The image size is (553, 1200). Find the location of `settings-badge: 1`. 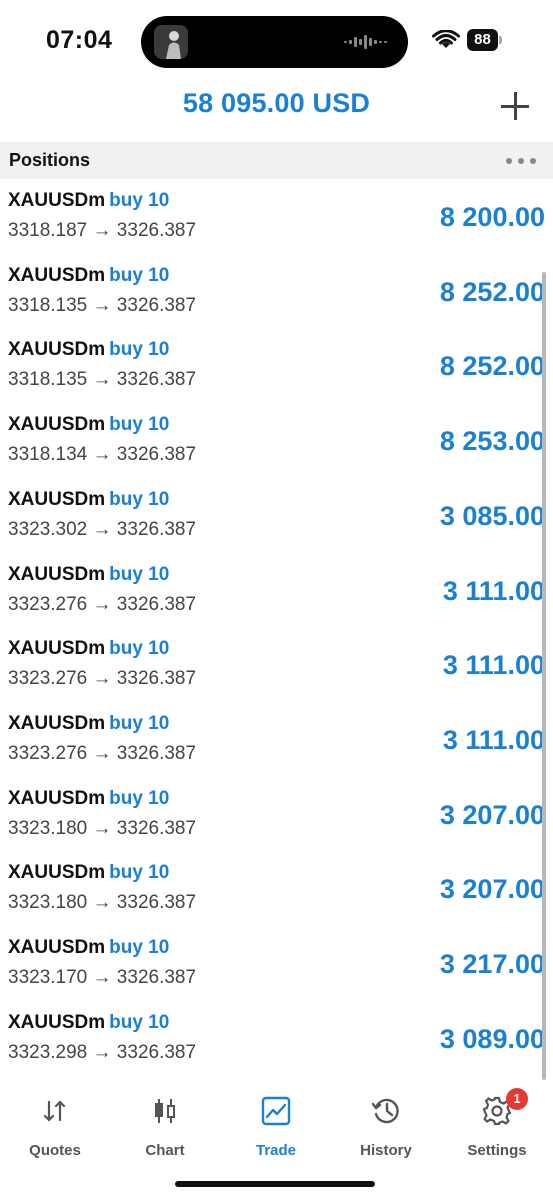

settings-badge: 1 is located at coordinates (517, 1099).